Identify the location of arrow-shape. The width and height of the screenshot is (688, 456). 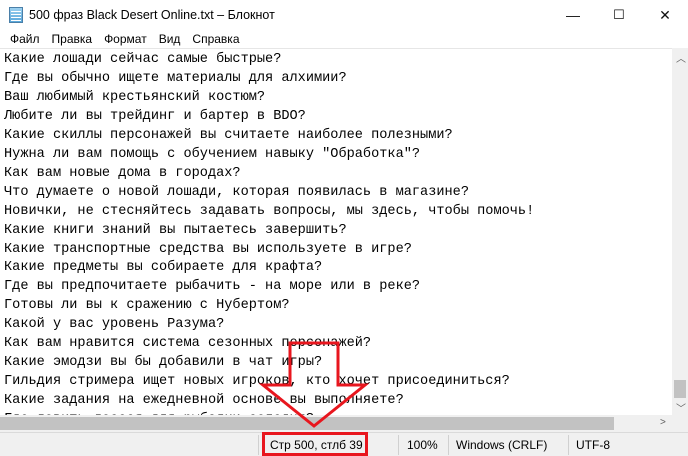
(314, 384).